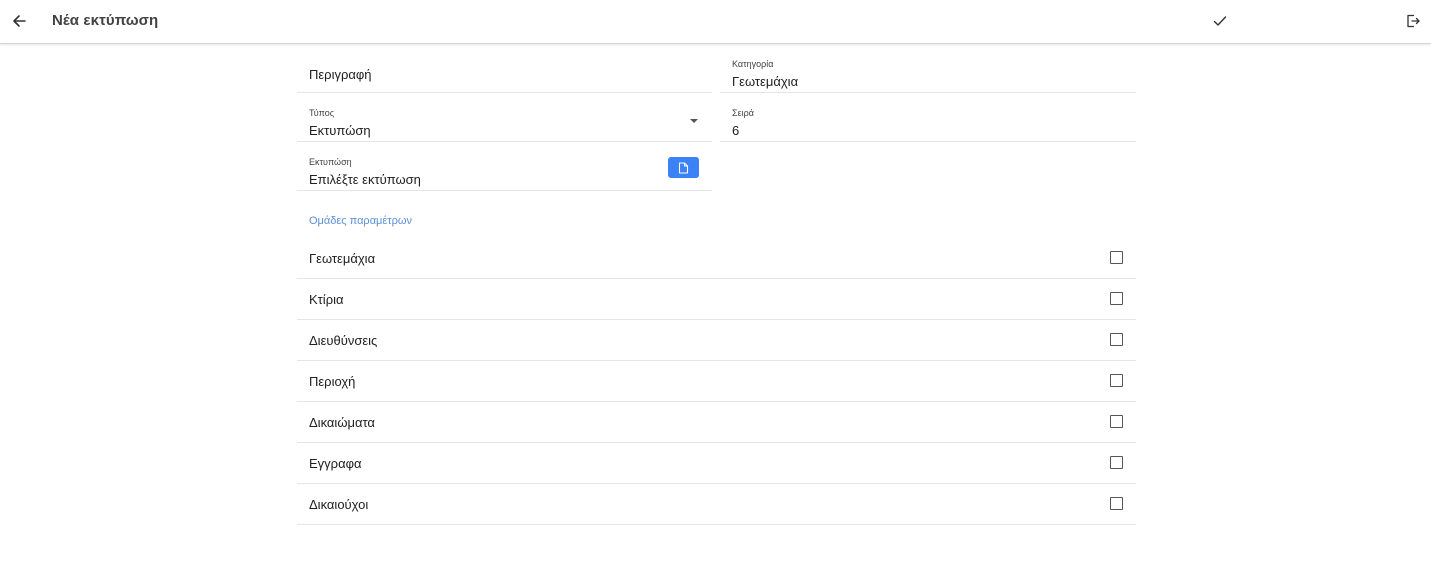 This screenshot has height=567, width=1431. What do you see at coordinates (335, 463) in the screenshot?
I see `group-label: Εγγραφα` at bounding box center [335, 463].